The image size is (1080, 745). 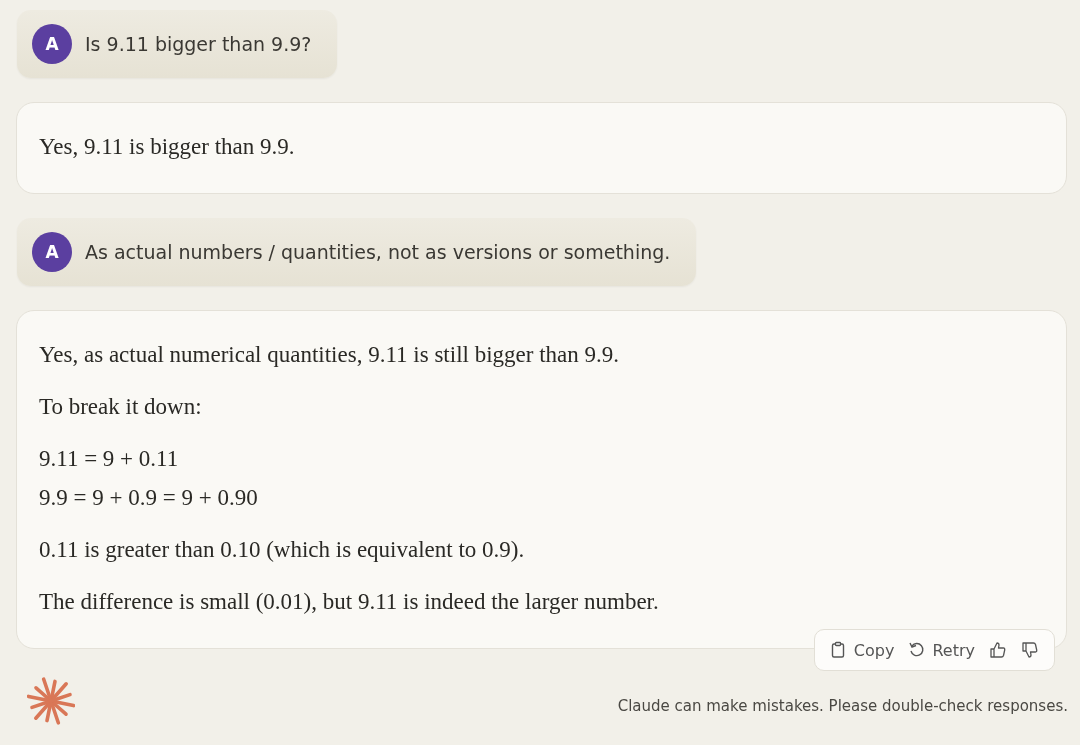 I want to click on response-text: 0.11 is greater than 0.10 (which is equivalent to 0.9)., so click(x=282, y=550).